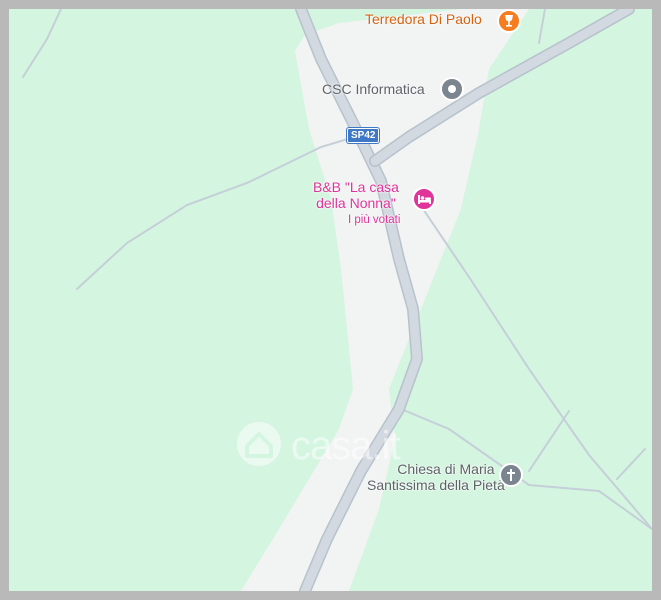 The image size is (661, 600). What do you see at coordinates (509, 21) in the screenshot?
I see `wine-glass-icon` at bounding box center [509, 21].